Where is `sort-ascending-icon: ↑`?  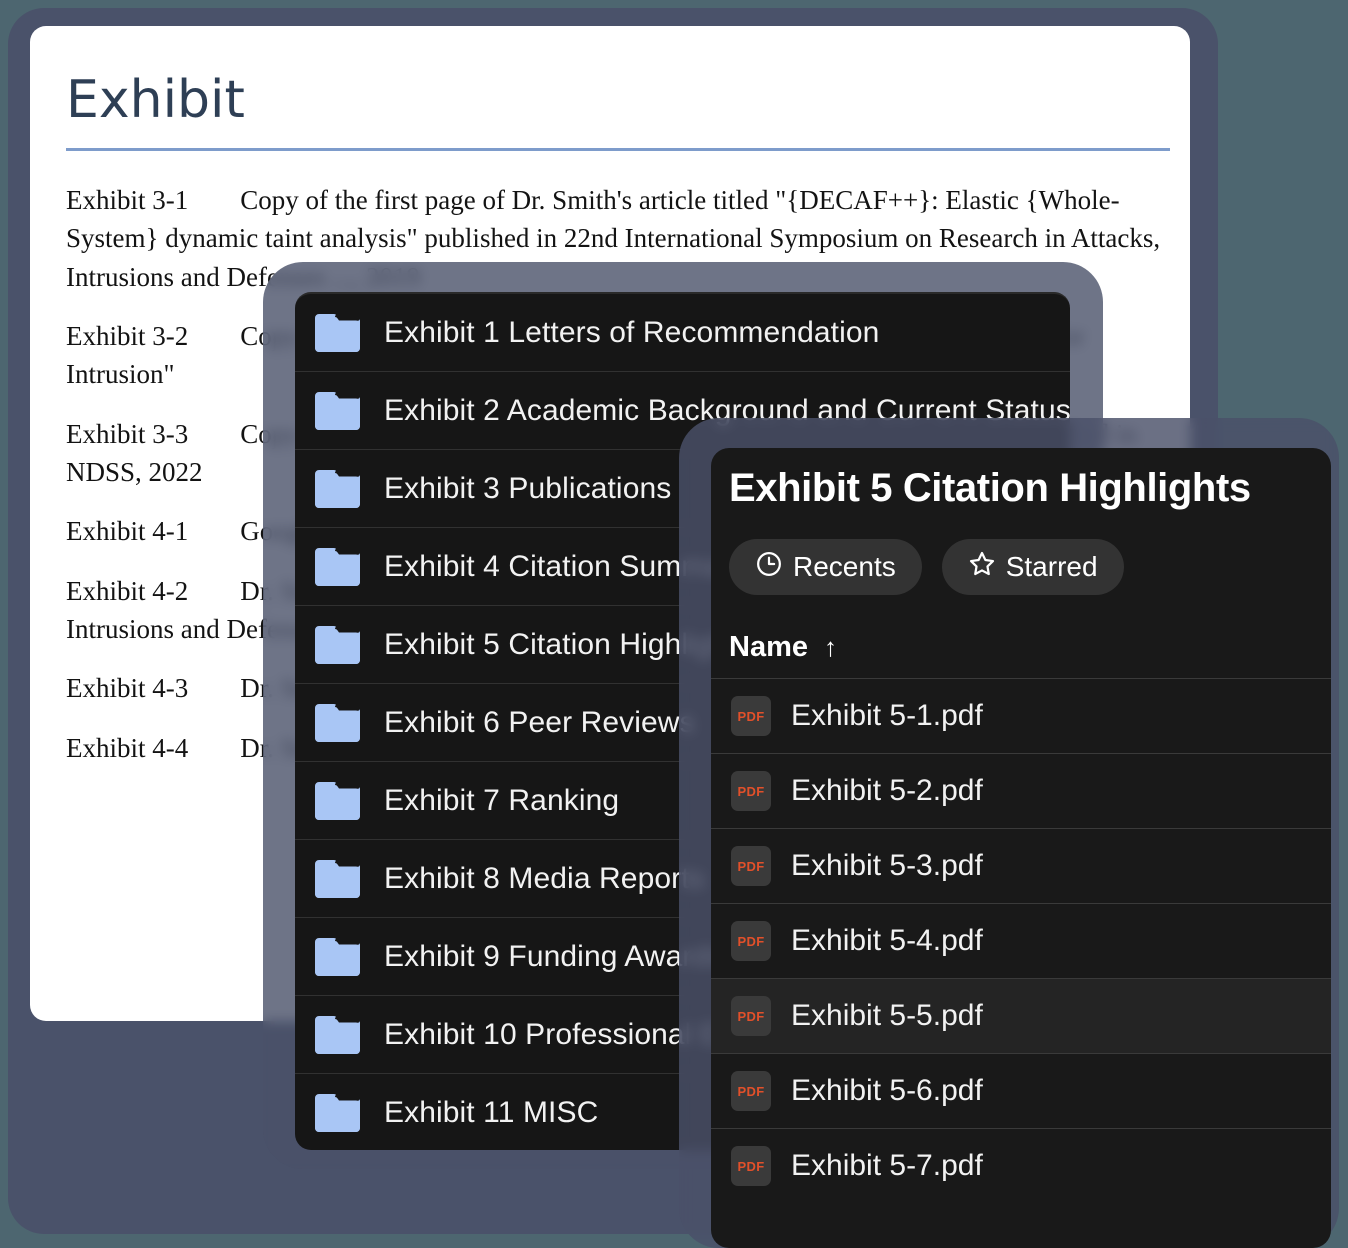 sort-ascending-icon: ↑ is located at coordinates (830, 647).